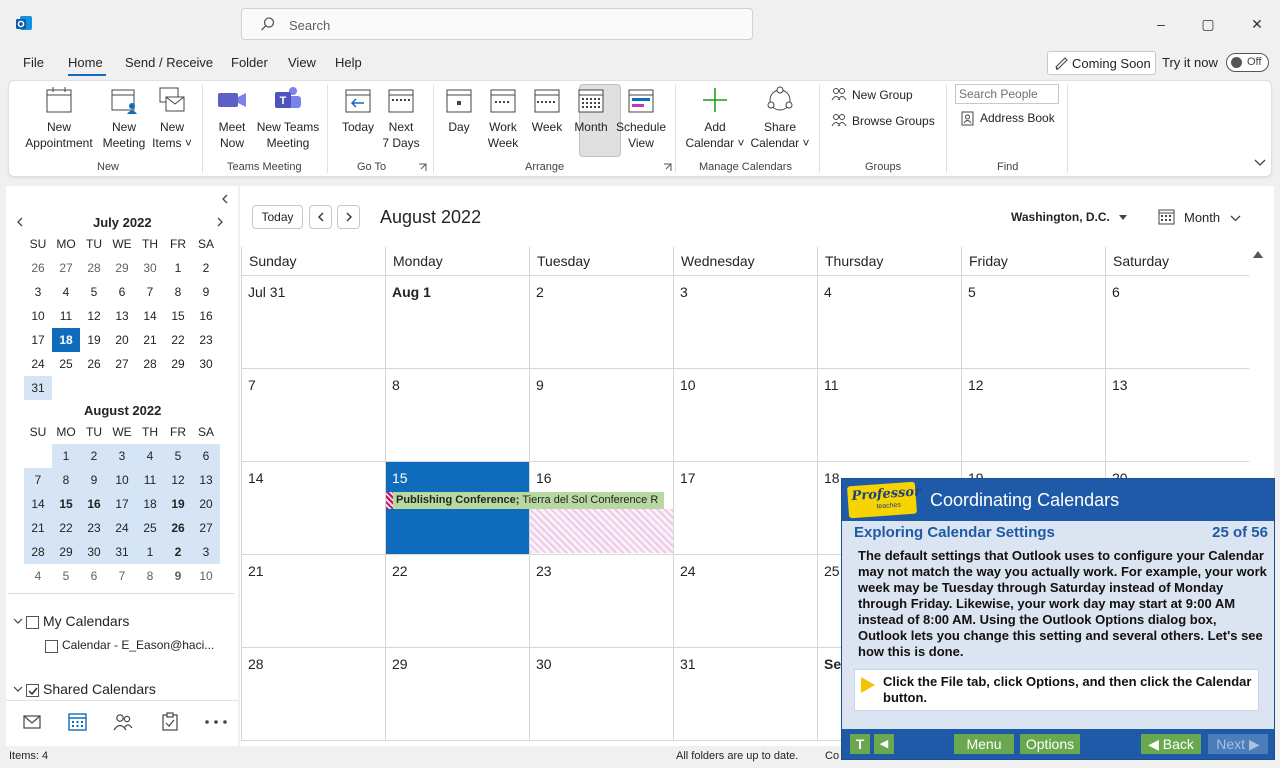 Image resolution: width=1280 pixels, height=768 pixels. Describe the element at coordinates (320, 217) in the screenshot. I see `previous-month-button` at that location.